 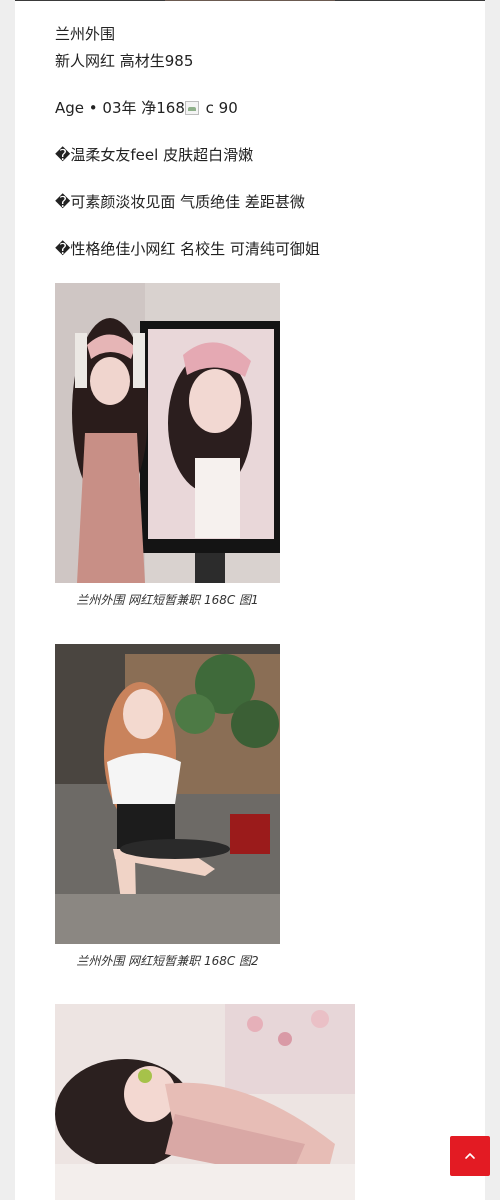 I want to click on photo-2-art, so click(x=167, y=794).